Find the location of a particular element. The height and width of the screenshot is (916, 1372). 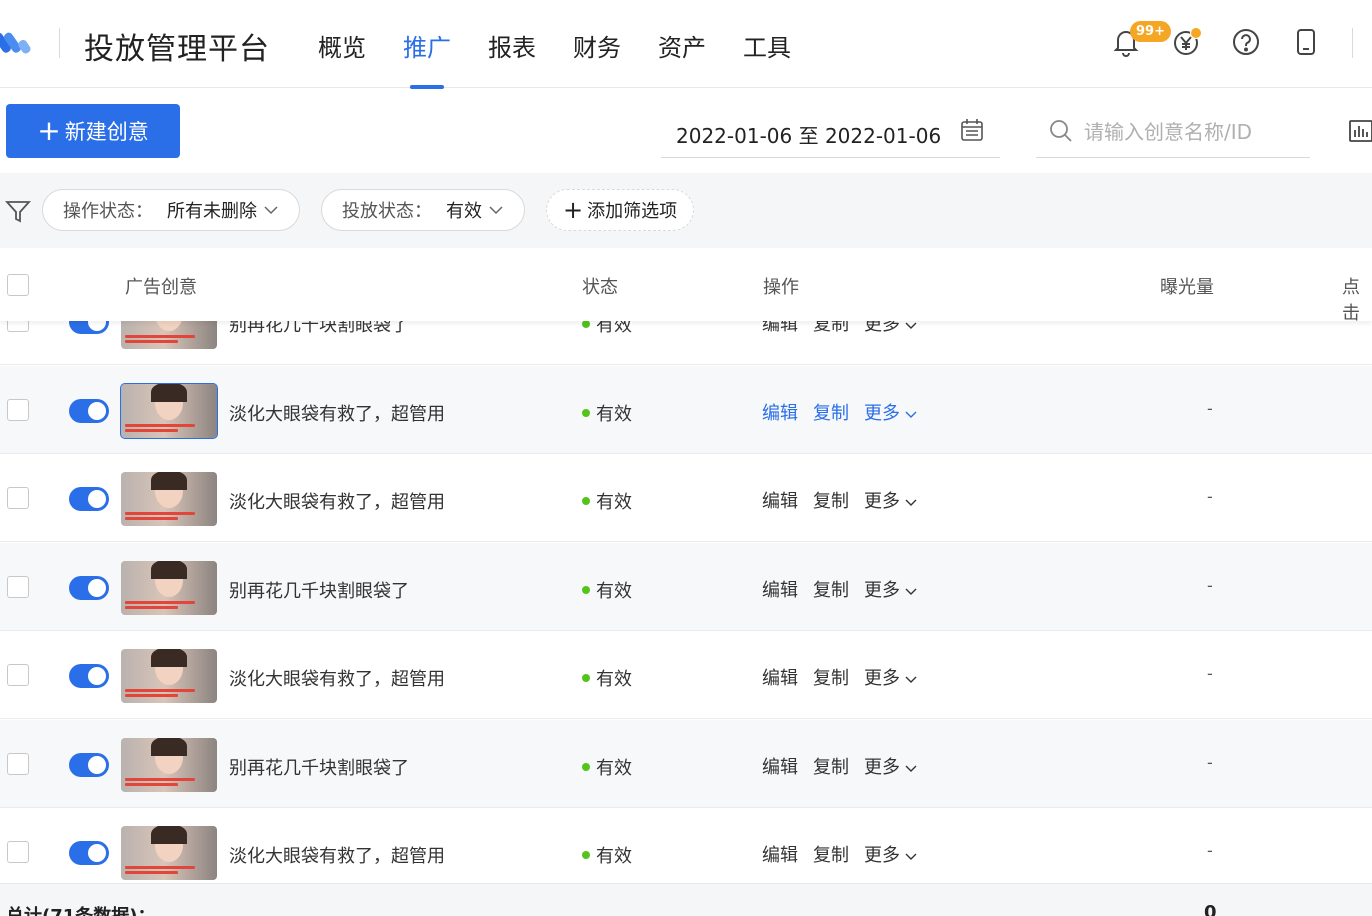

top-navigation-bar: 投放管理平台 概览 推广 报表 财务 资产 工具 99+ is located at coordinates (686, 44).